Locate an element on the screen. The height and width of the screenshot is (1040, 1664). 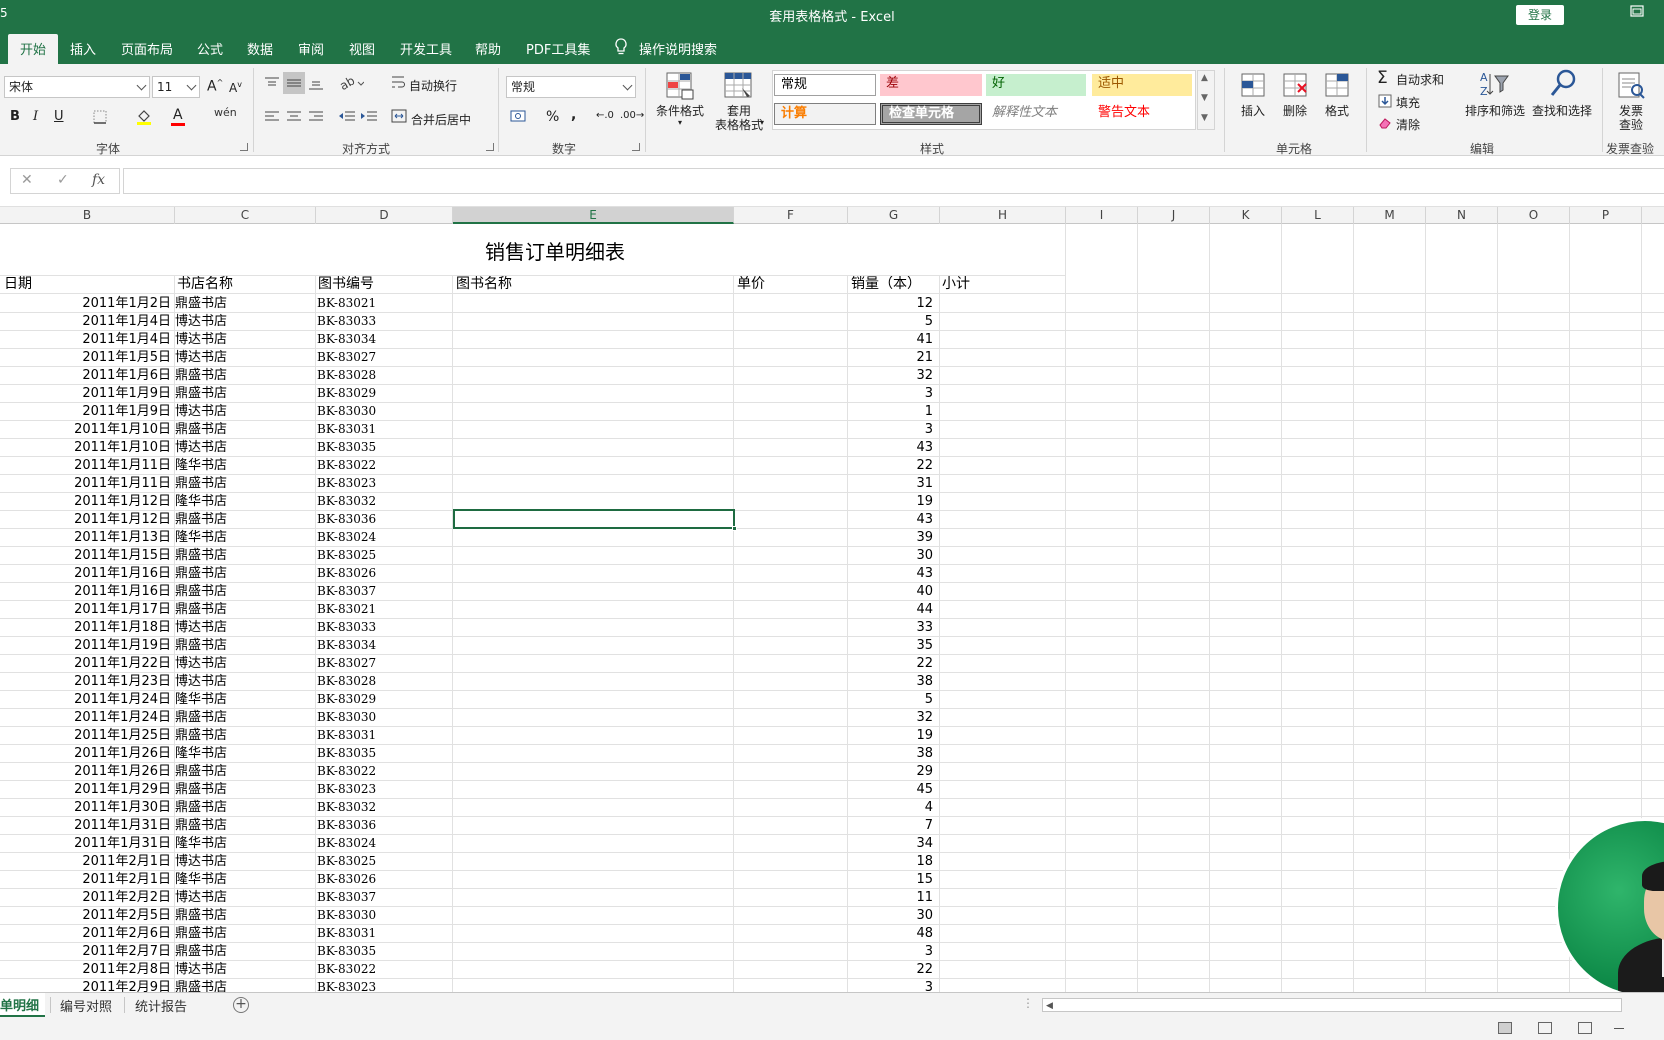
horizontal-scrollbar: ◀ is located at coordinates (1332, 1005).